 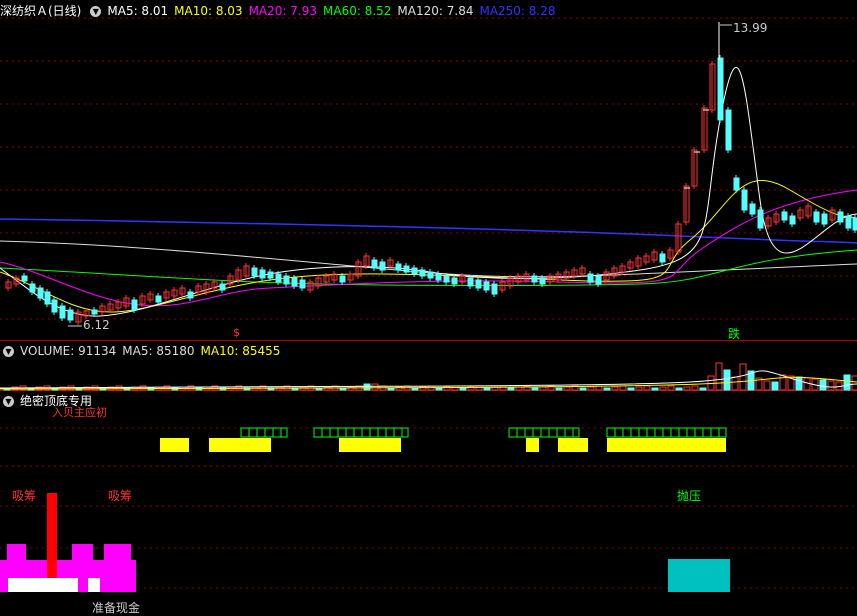 What do you see at coordinates (689, 496) in the screenshot?
I see `pressure-label: 抛压` at bounding box center [689, 496].